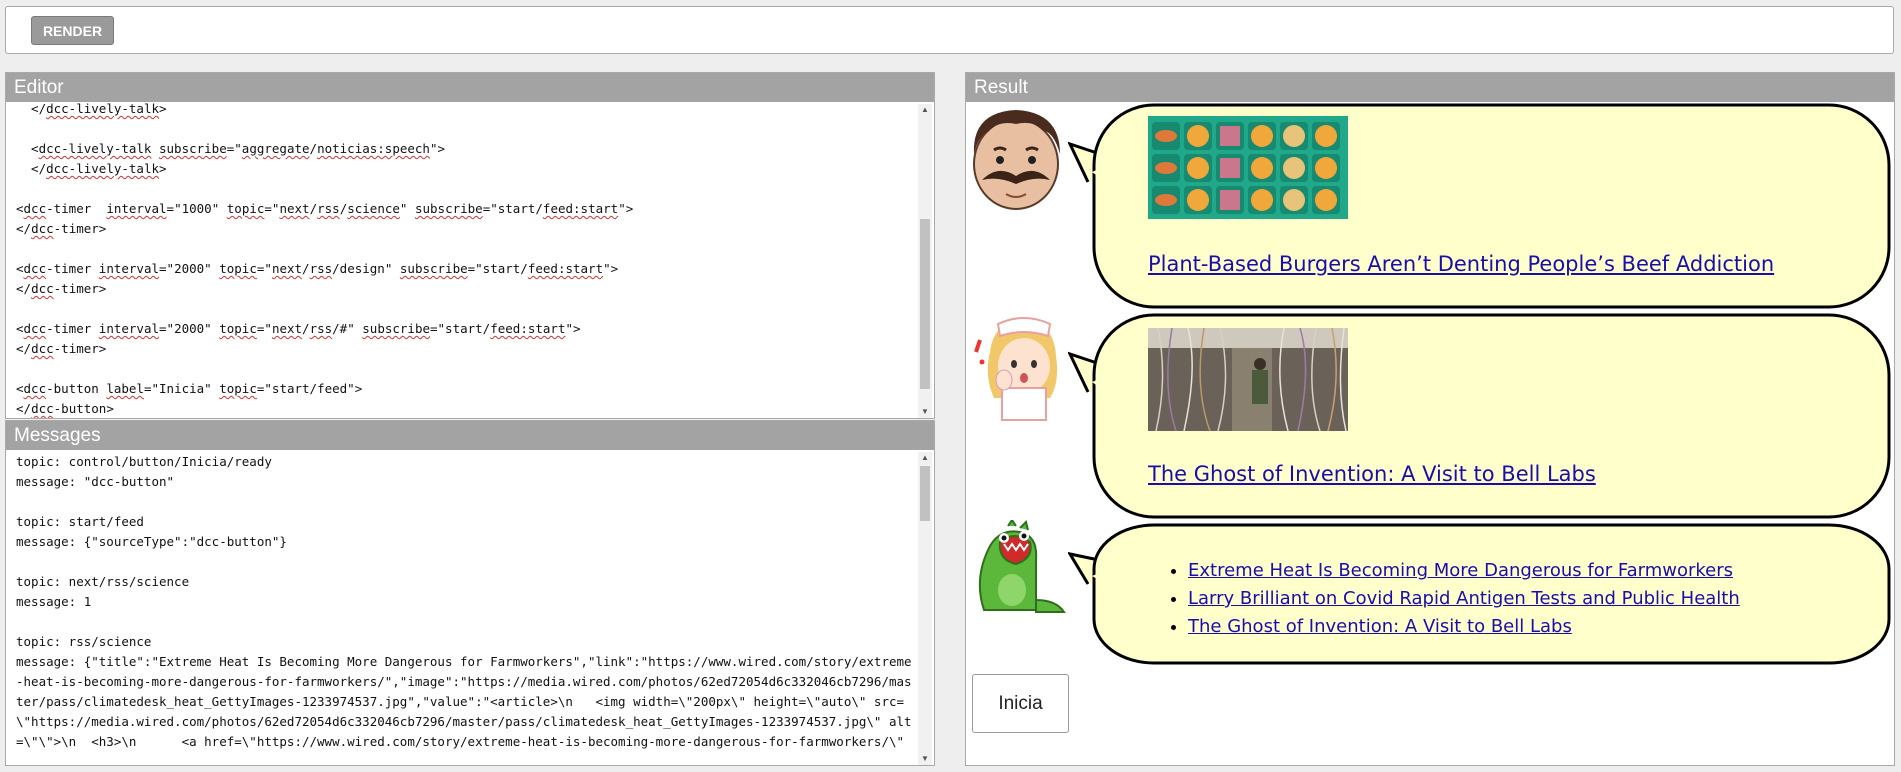 This screenshot has width=1901, height=772. I want to click on code-text: ", so click(407, 208).